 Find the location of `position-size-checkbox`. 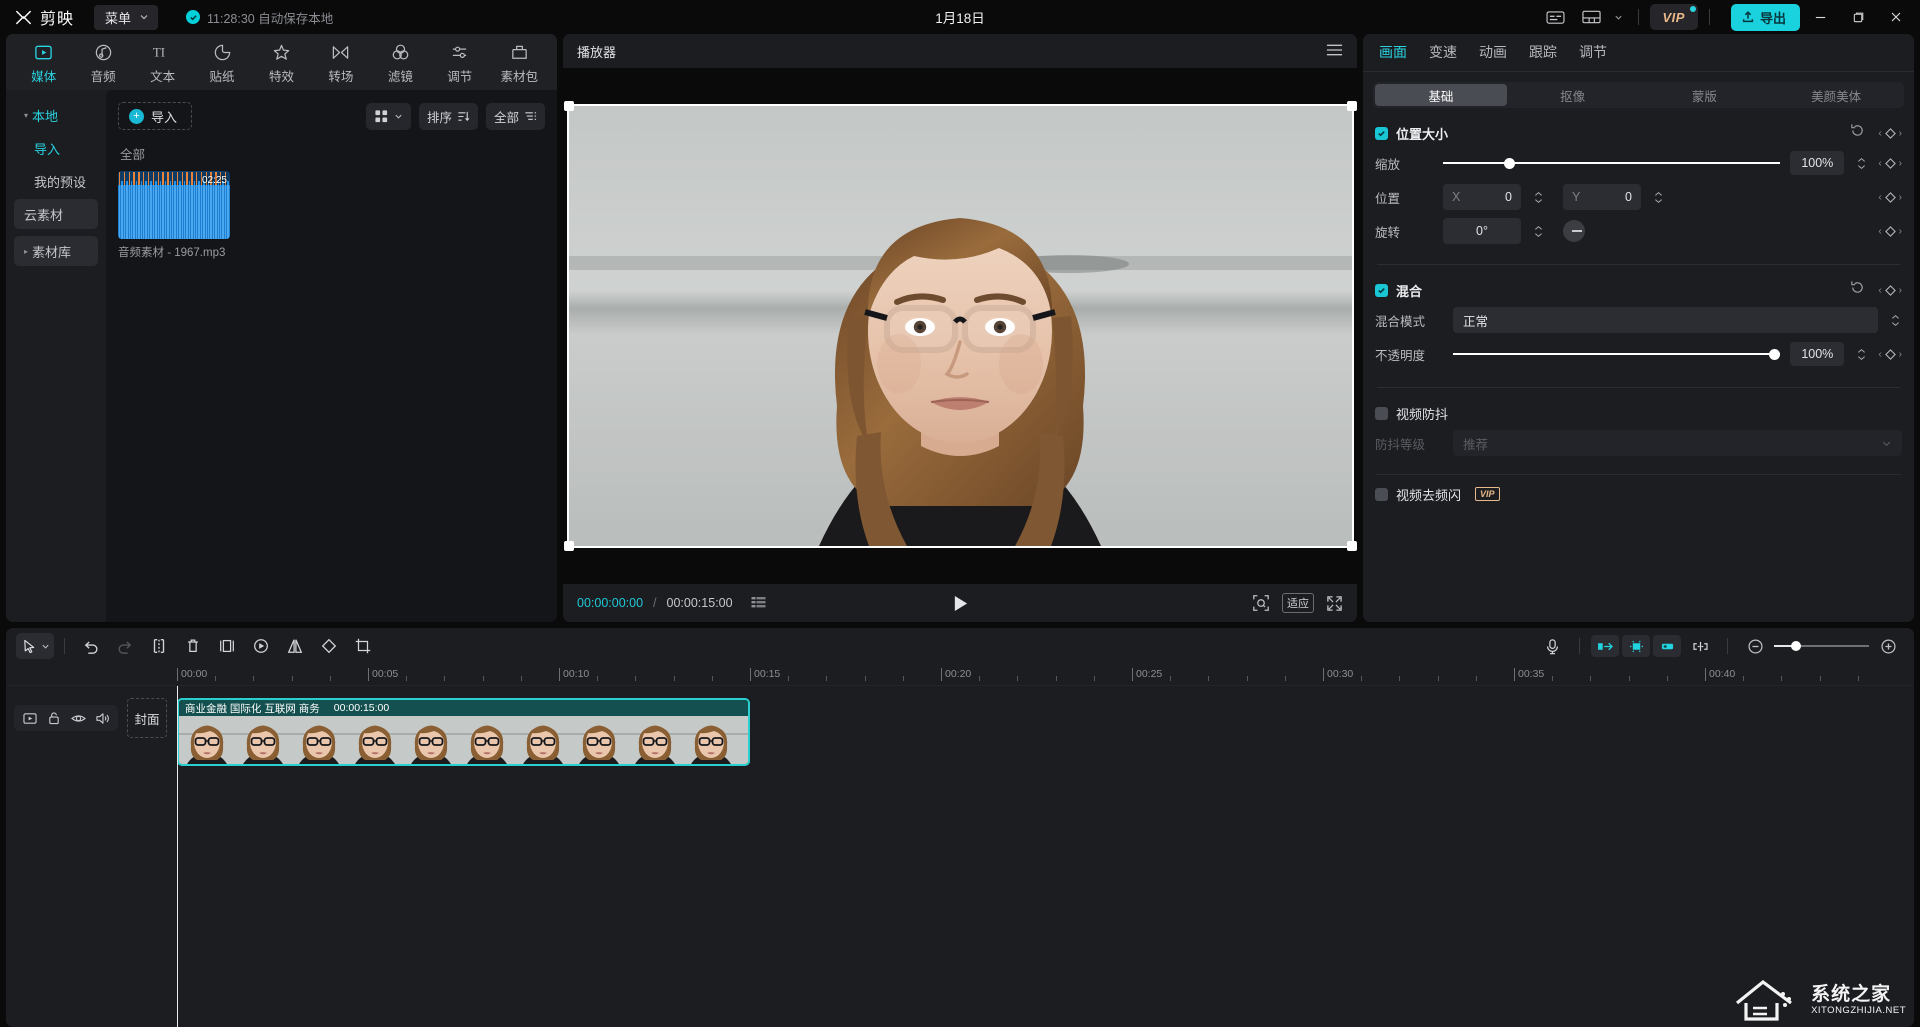

position-size-checkbox is located at coordinates (1381, 133).